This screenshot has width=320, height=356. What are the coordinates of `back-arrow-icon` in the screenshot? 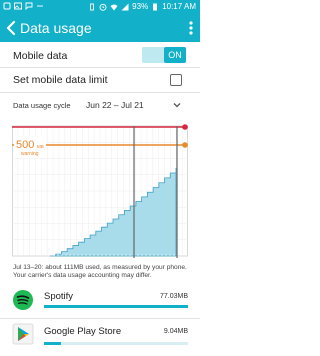 It's located at (12, 28).